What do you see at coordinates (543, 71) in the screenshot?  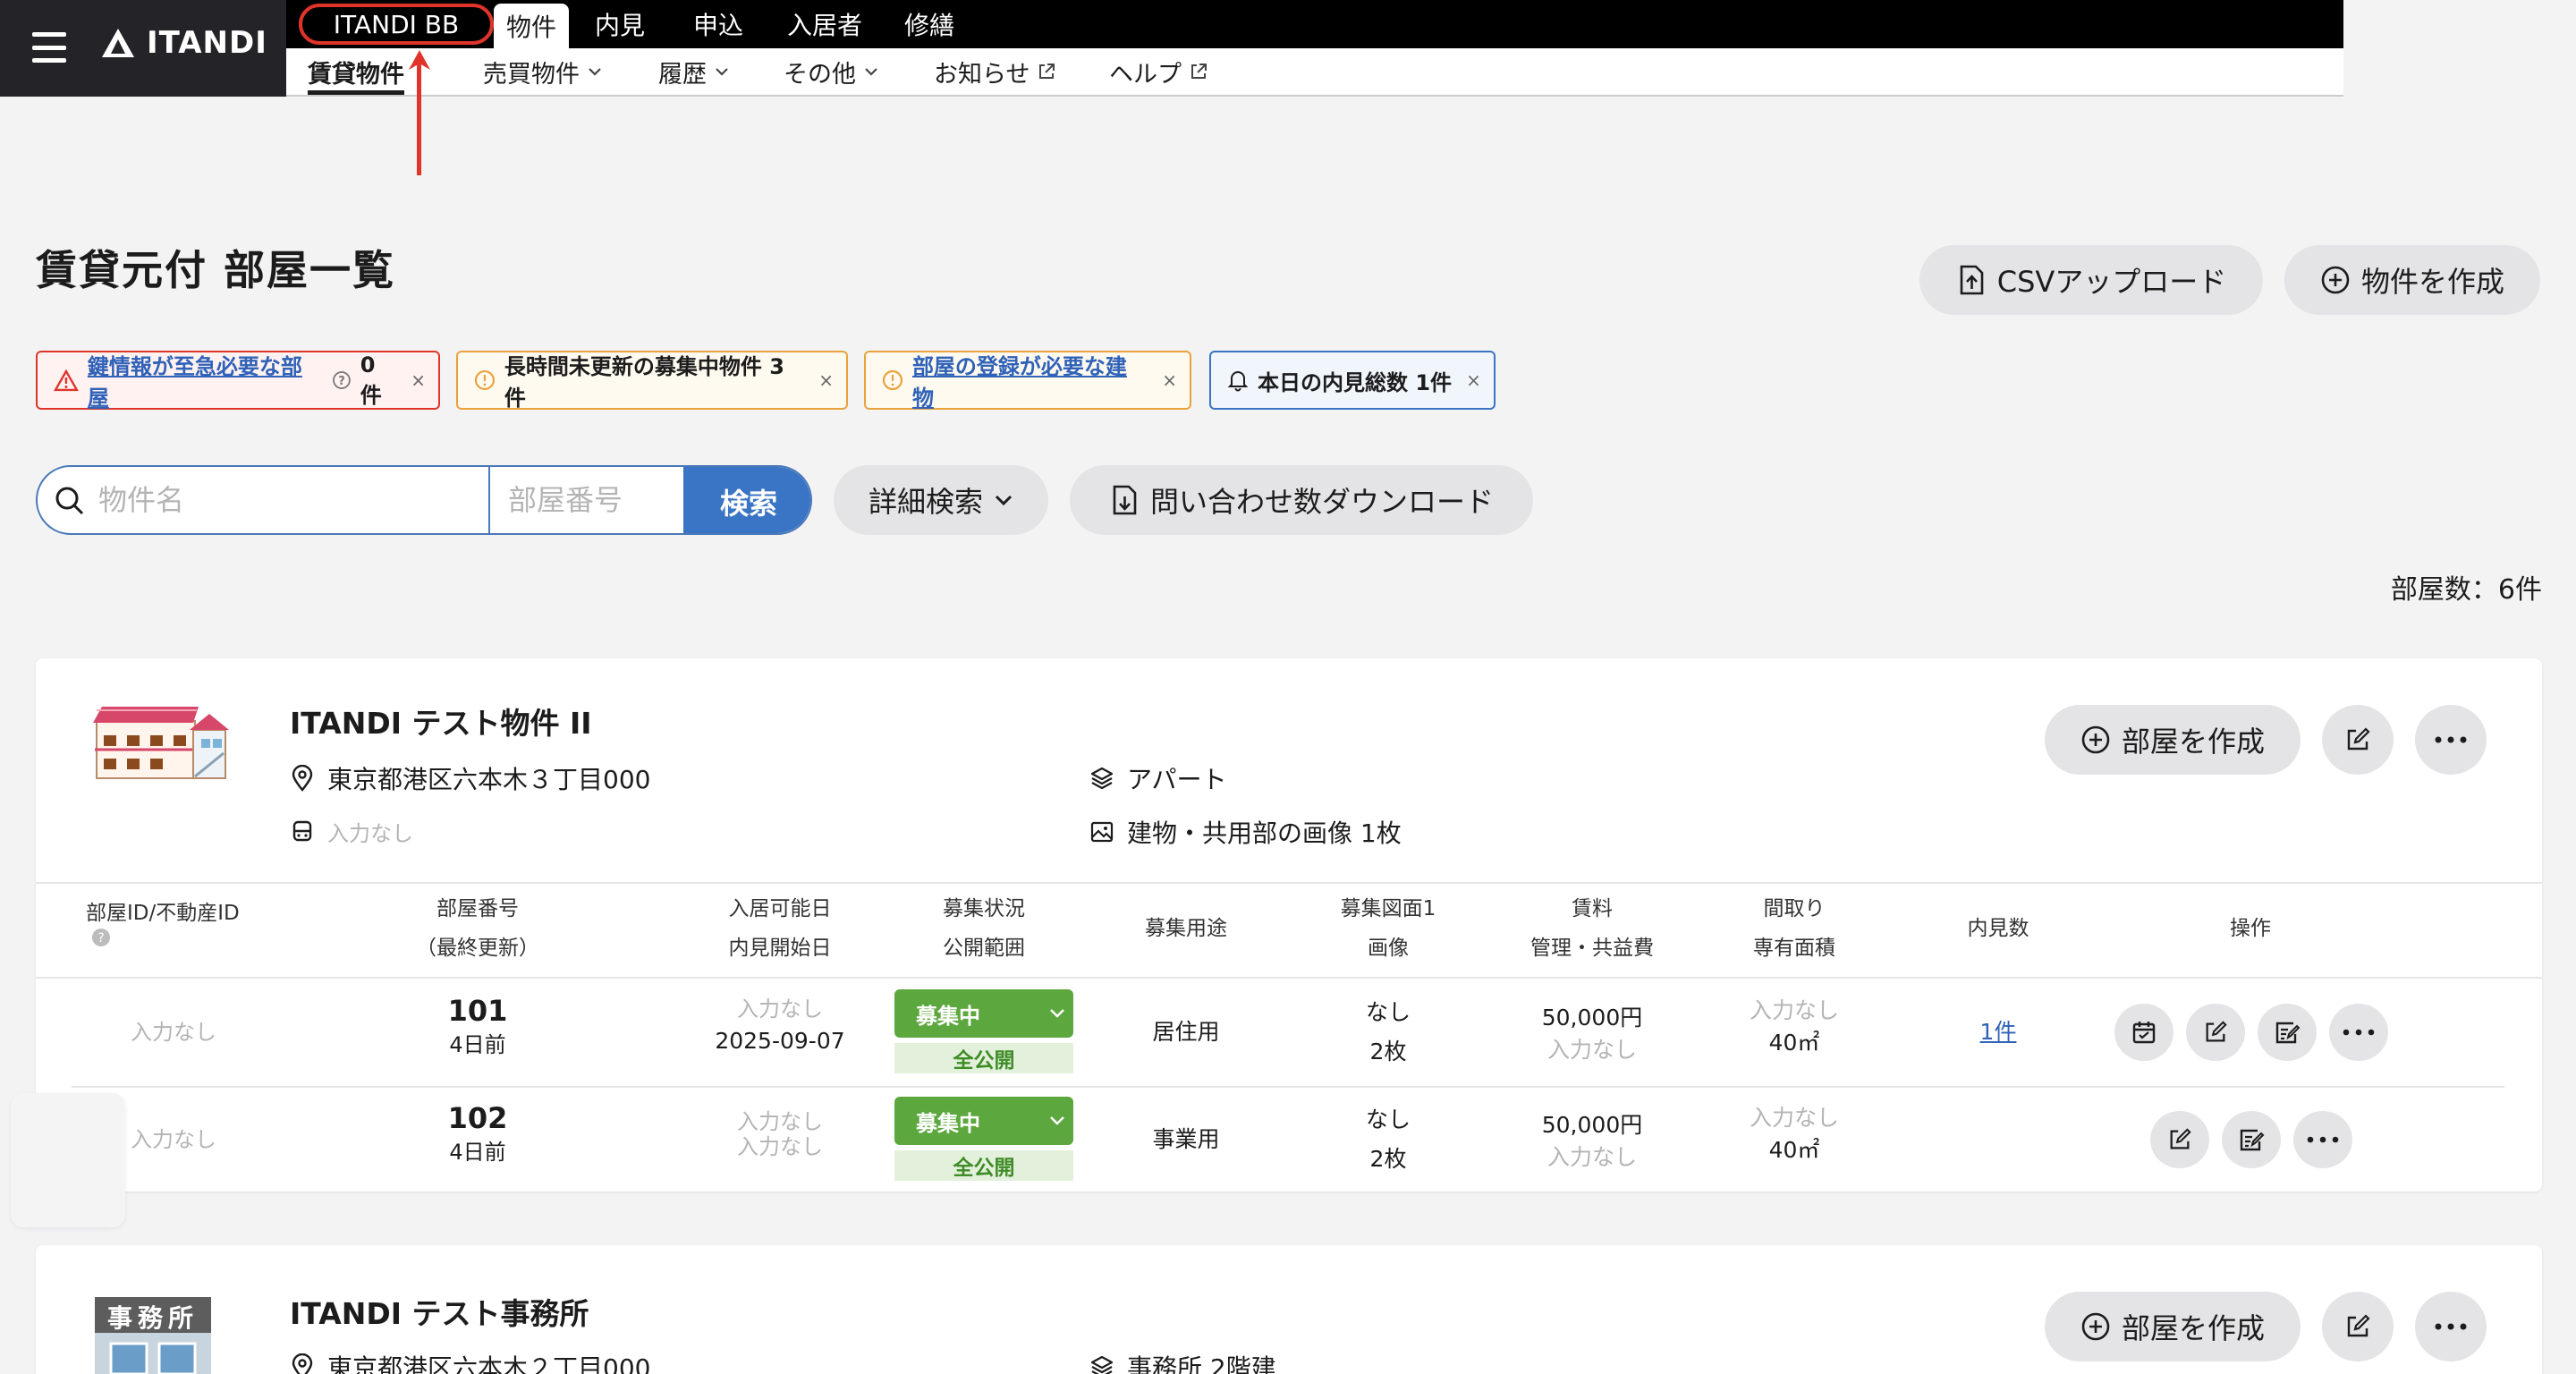 I see `subtab-sales: 売買物件` at bounding box center [543, 71].